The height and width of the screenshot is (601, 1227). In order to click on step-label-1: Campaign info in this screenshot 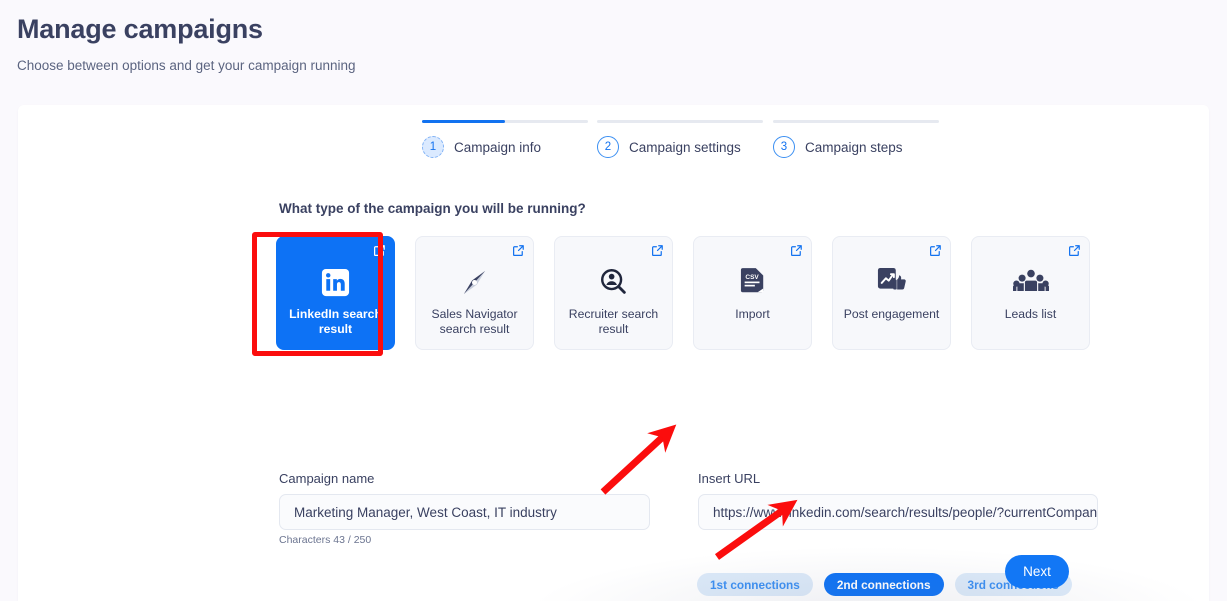, I will do `click(498, 147)`.